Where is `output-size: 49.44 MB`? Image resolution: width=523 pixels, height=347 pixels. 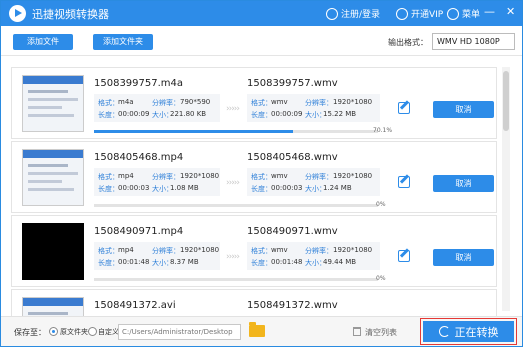 output-size: 49.44 MB is located at coordinates (340, 262).